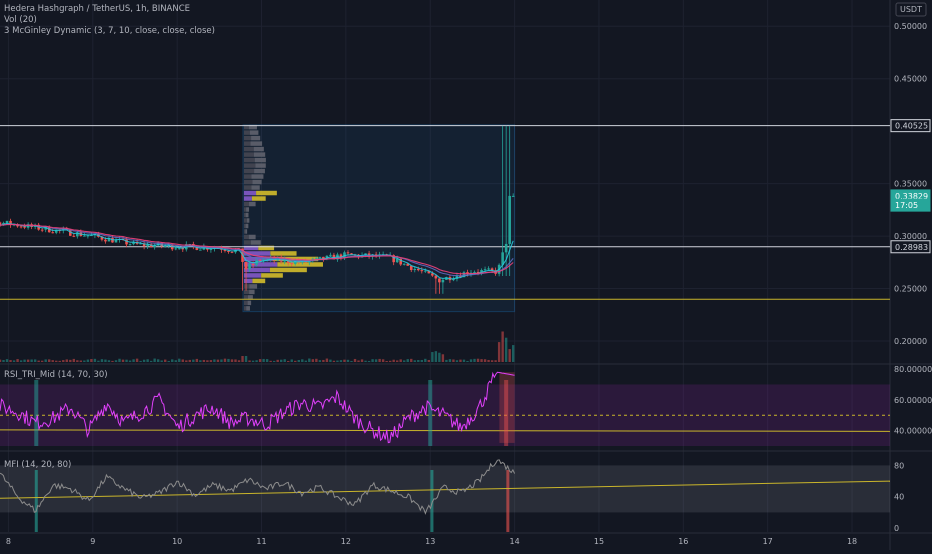  I want to click on indicator-volume-label: Vol (20), so click(109, 20).